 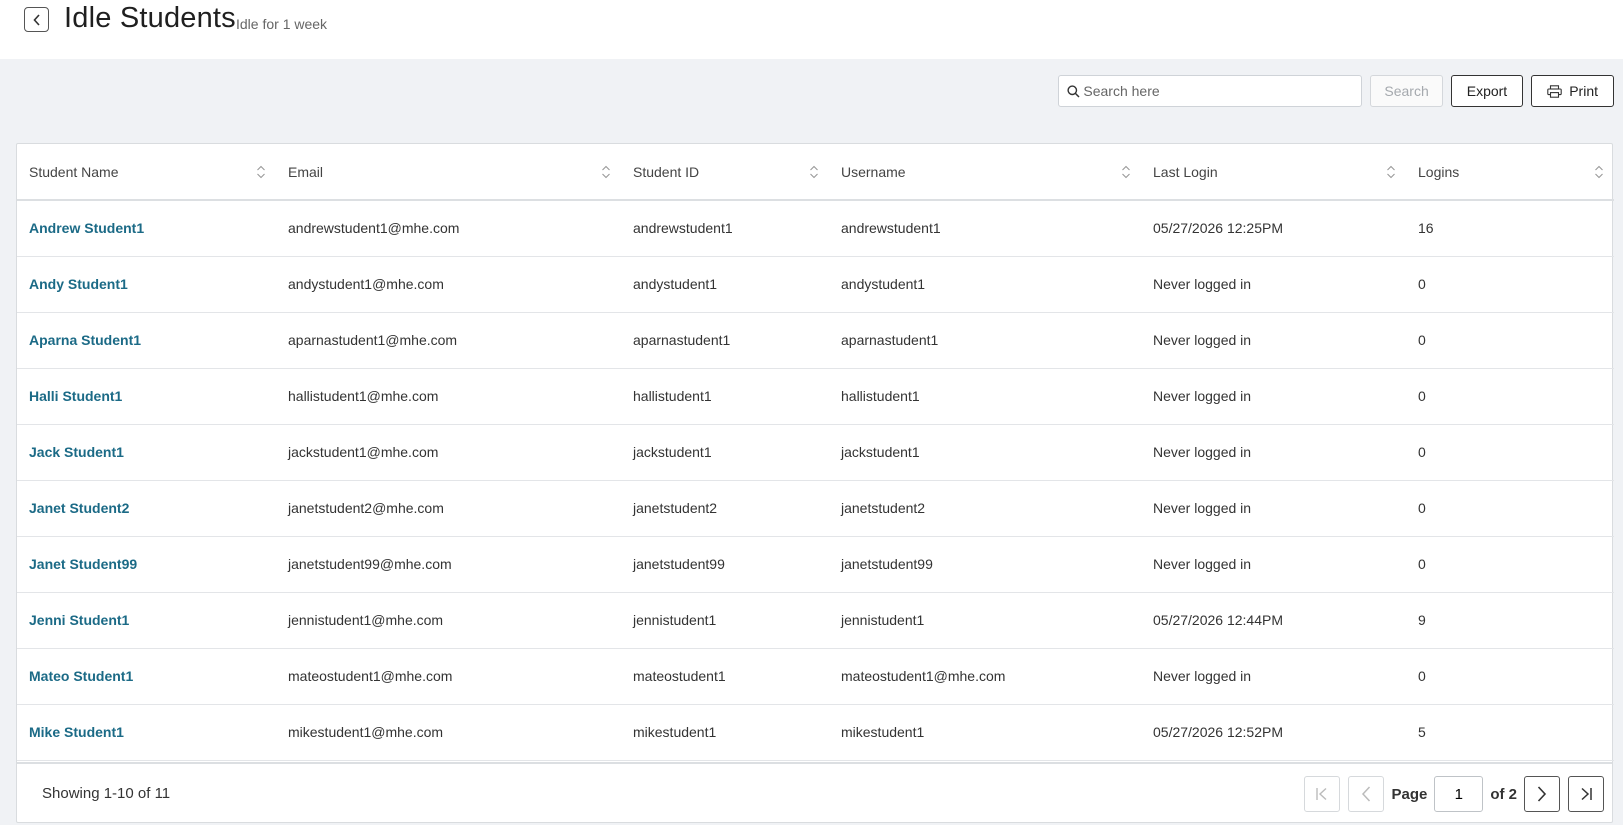 What do you see at coordinates (374, 228) in the screenshot?
I see `email-cell: andrewstudent1@mhe.com` at bounding box center [374, 228].